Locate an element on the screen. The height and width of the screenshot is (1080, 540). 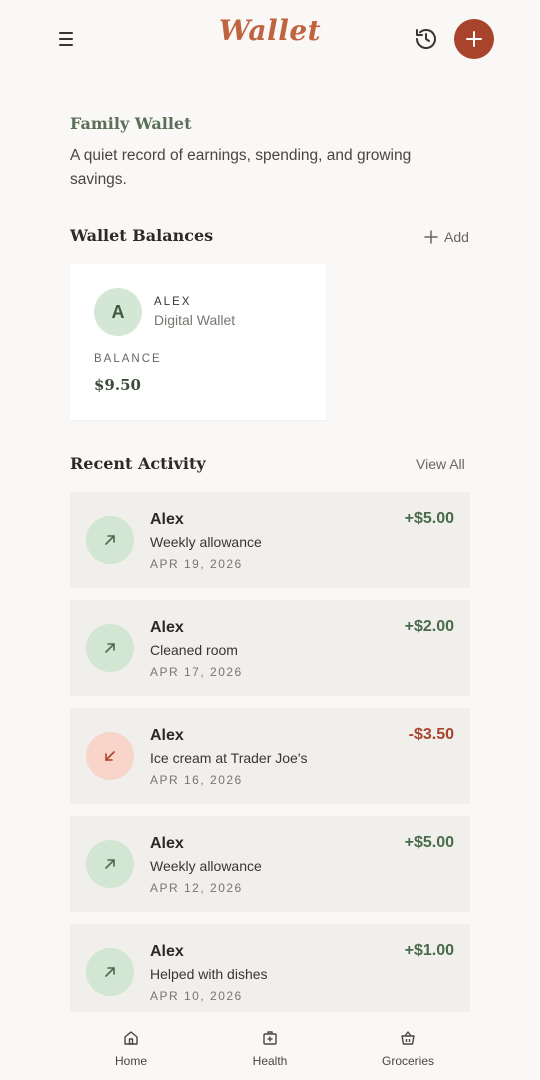
view-all-link: View All is located at coordinates (440, 464).